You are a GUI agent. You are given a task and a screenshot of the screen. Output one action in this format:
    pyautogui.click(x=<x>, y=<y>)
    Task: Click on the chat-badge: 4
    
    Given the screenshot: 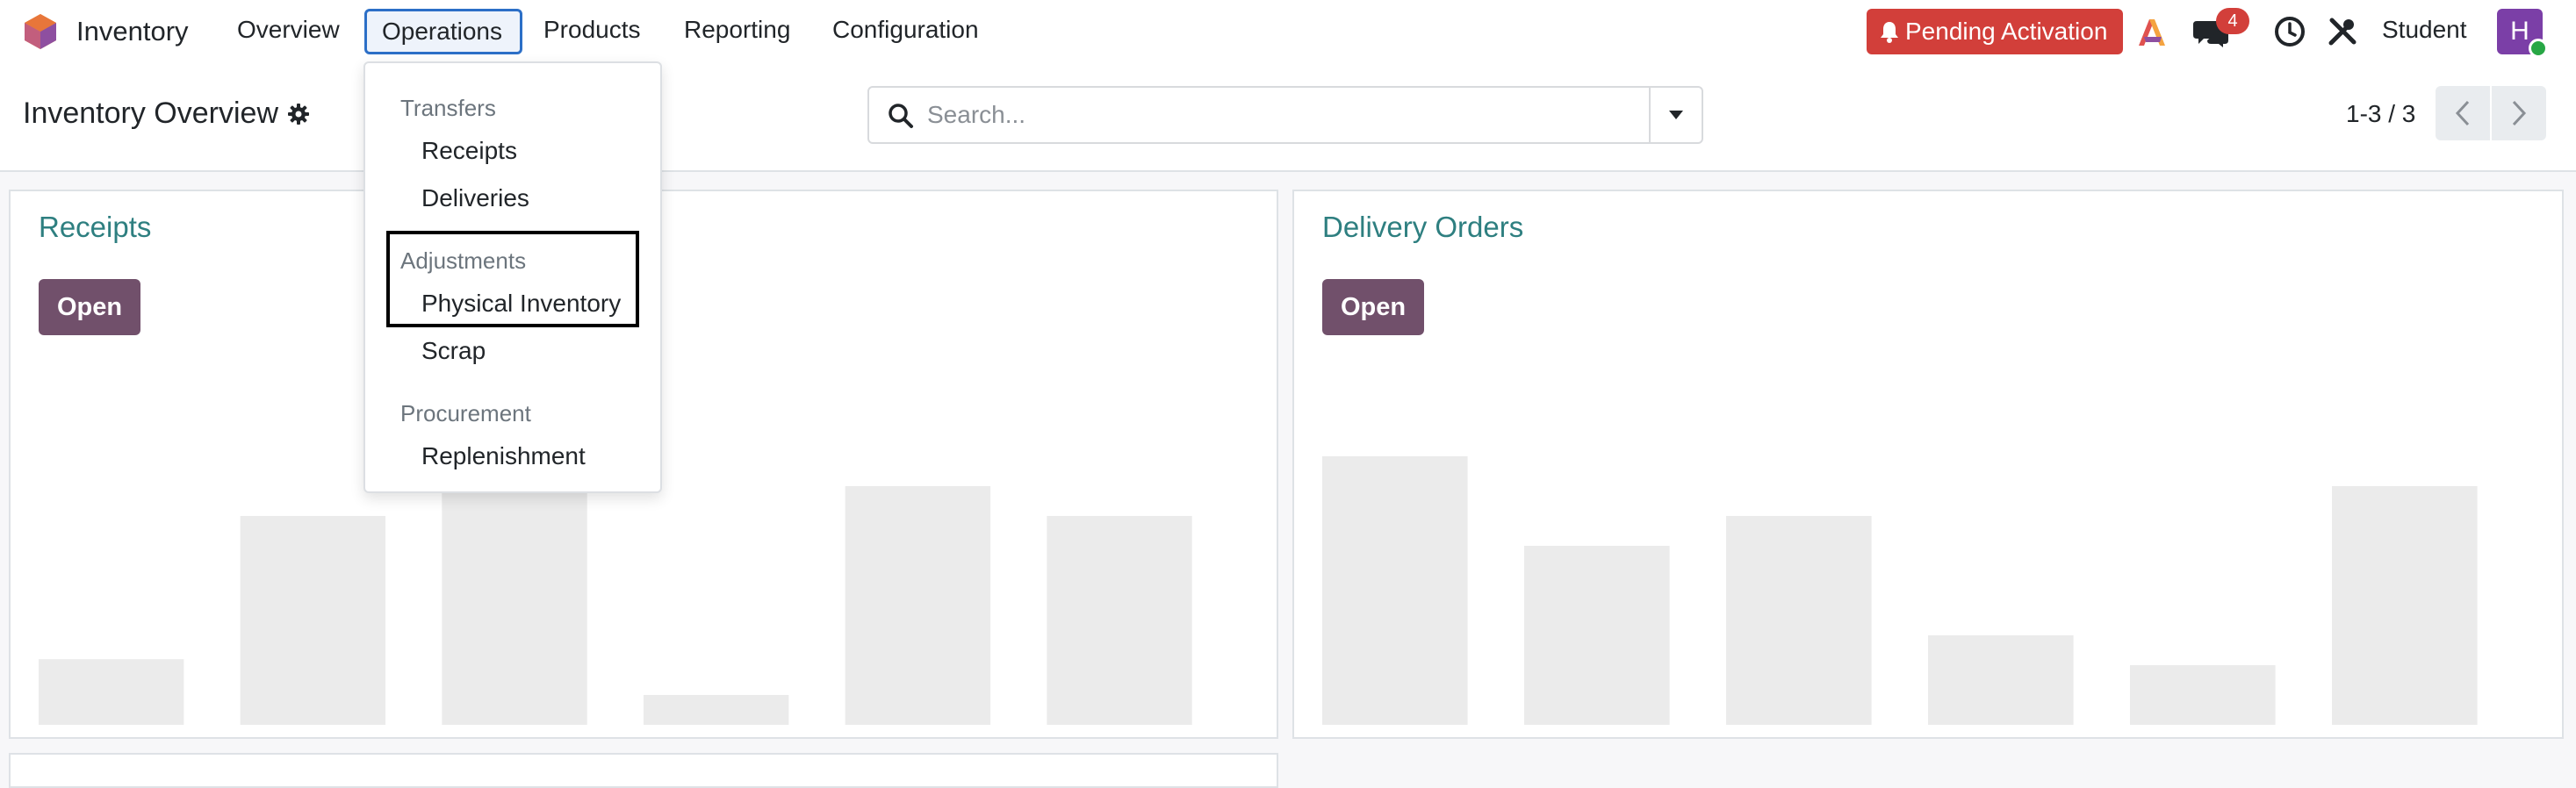 What is the action you would take?
    pyautogui.click(x=2232, y=21)
    